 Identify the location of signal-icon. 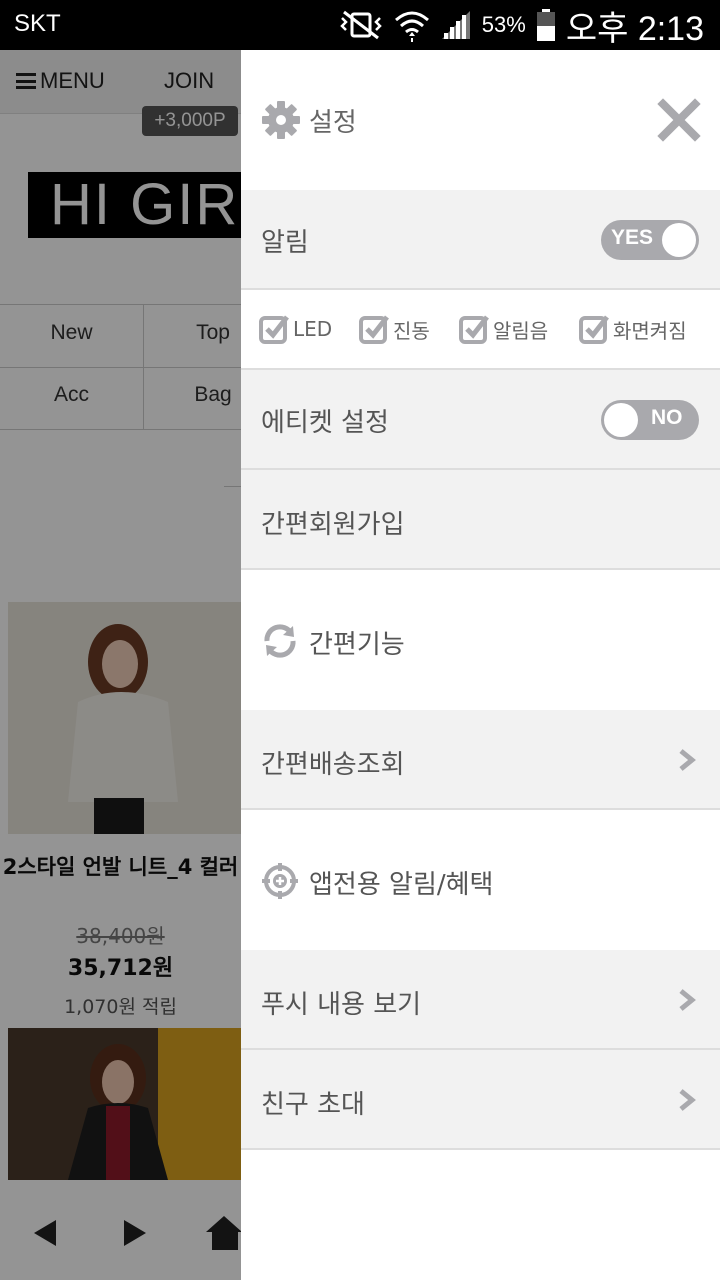
(455, 25).